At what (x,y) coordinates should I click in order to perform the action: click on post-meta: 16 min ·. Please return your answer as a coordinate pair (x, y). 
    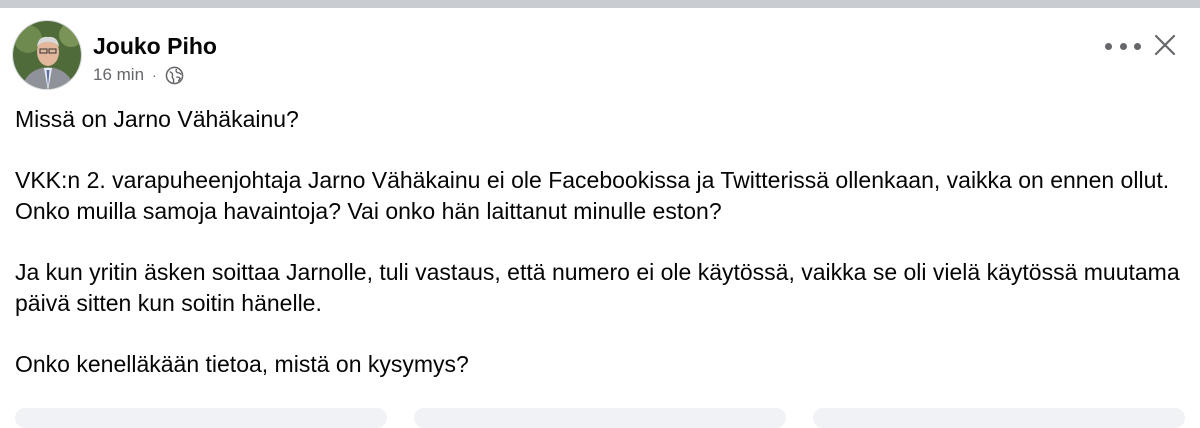
    Looking at the image, I should click on (138, 75).